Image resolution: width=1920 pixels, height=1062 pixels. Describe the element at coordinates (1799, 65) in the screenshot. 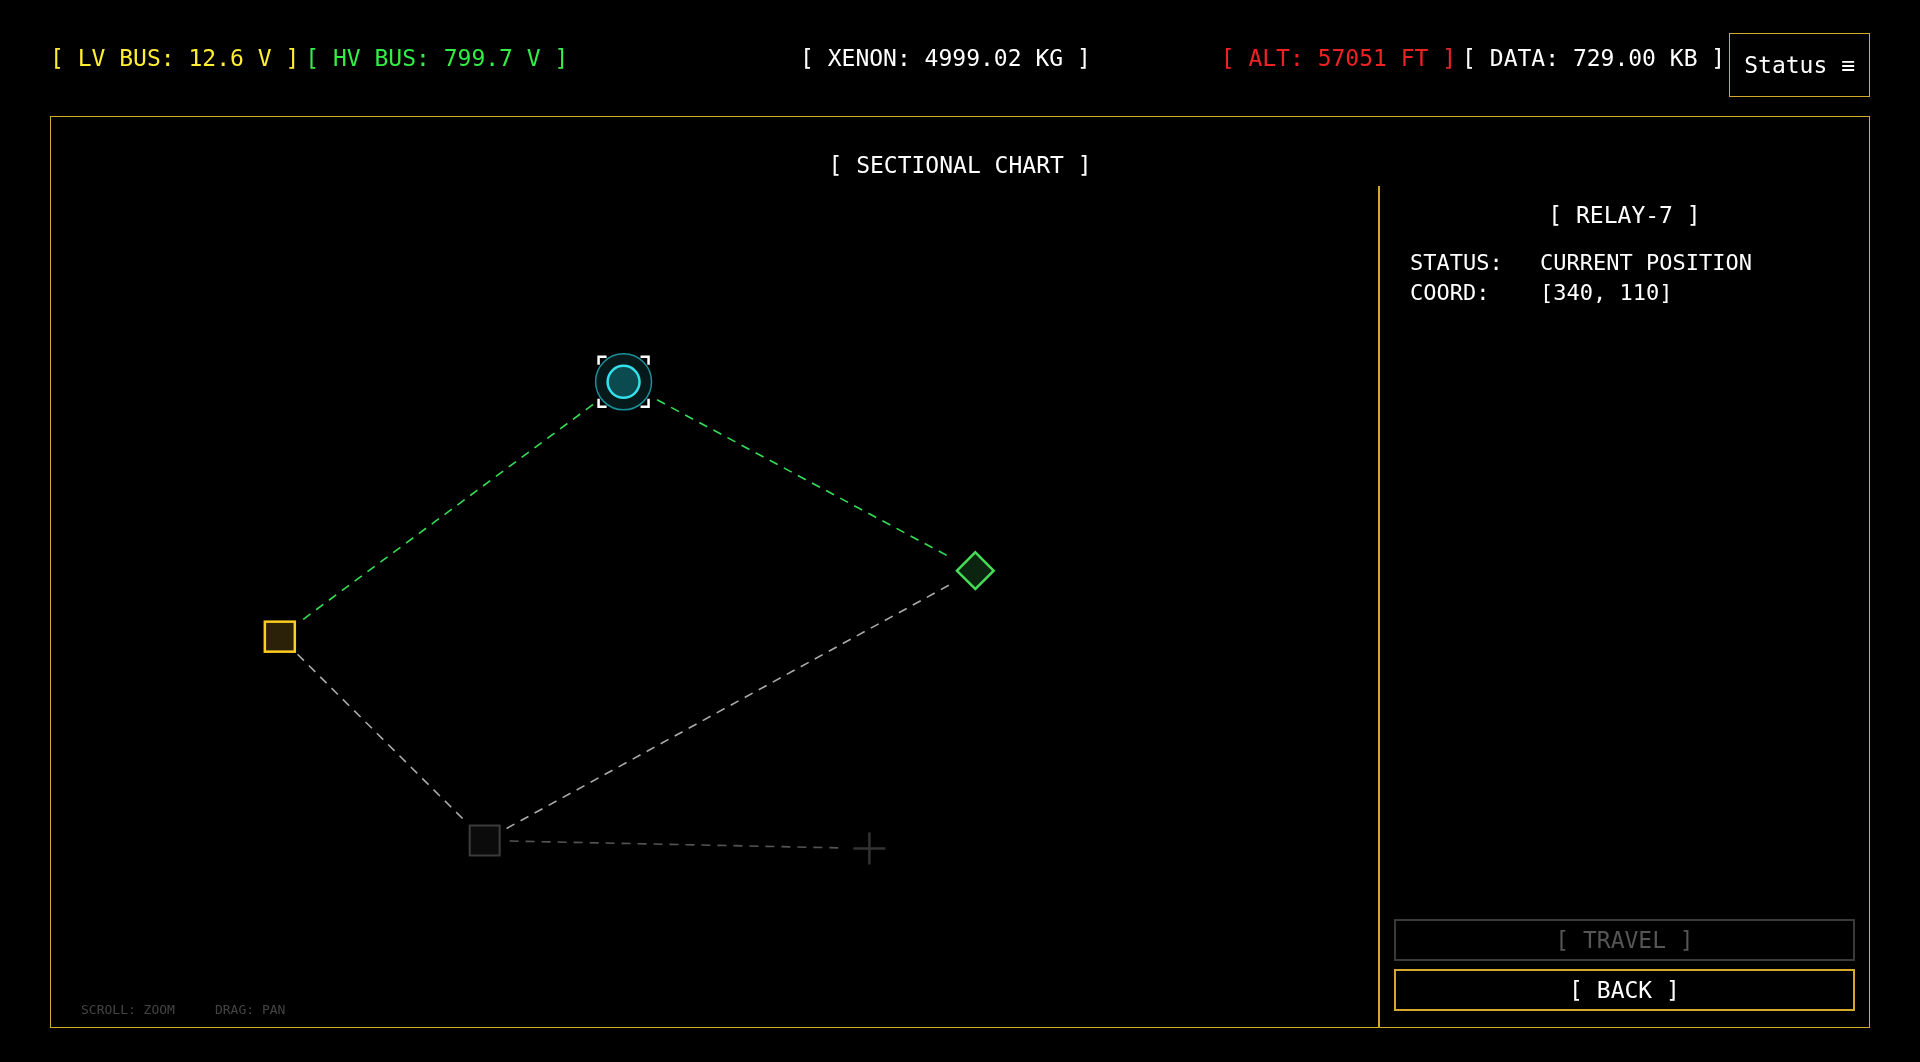

I see `status-menu-button: Status ≡` at that location.